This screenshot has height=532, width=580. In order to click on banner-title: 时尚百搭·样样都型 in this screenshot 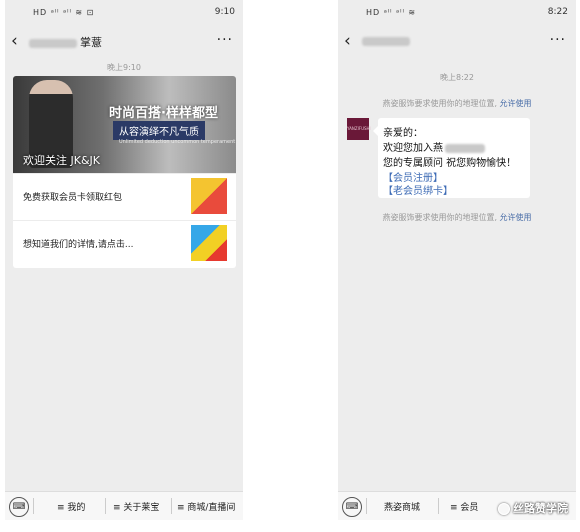, I will do `click(163, 113)`.